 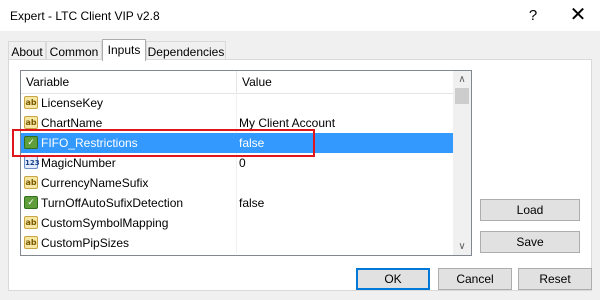 What do you see at coordinates (345, 82) in the screenshot?
I see `column-header-value: Value` at bounding box center [345, 82].